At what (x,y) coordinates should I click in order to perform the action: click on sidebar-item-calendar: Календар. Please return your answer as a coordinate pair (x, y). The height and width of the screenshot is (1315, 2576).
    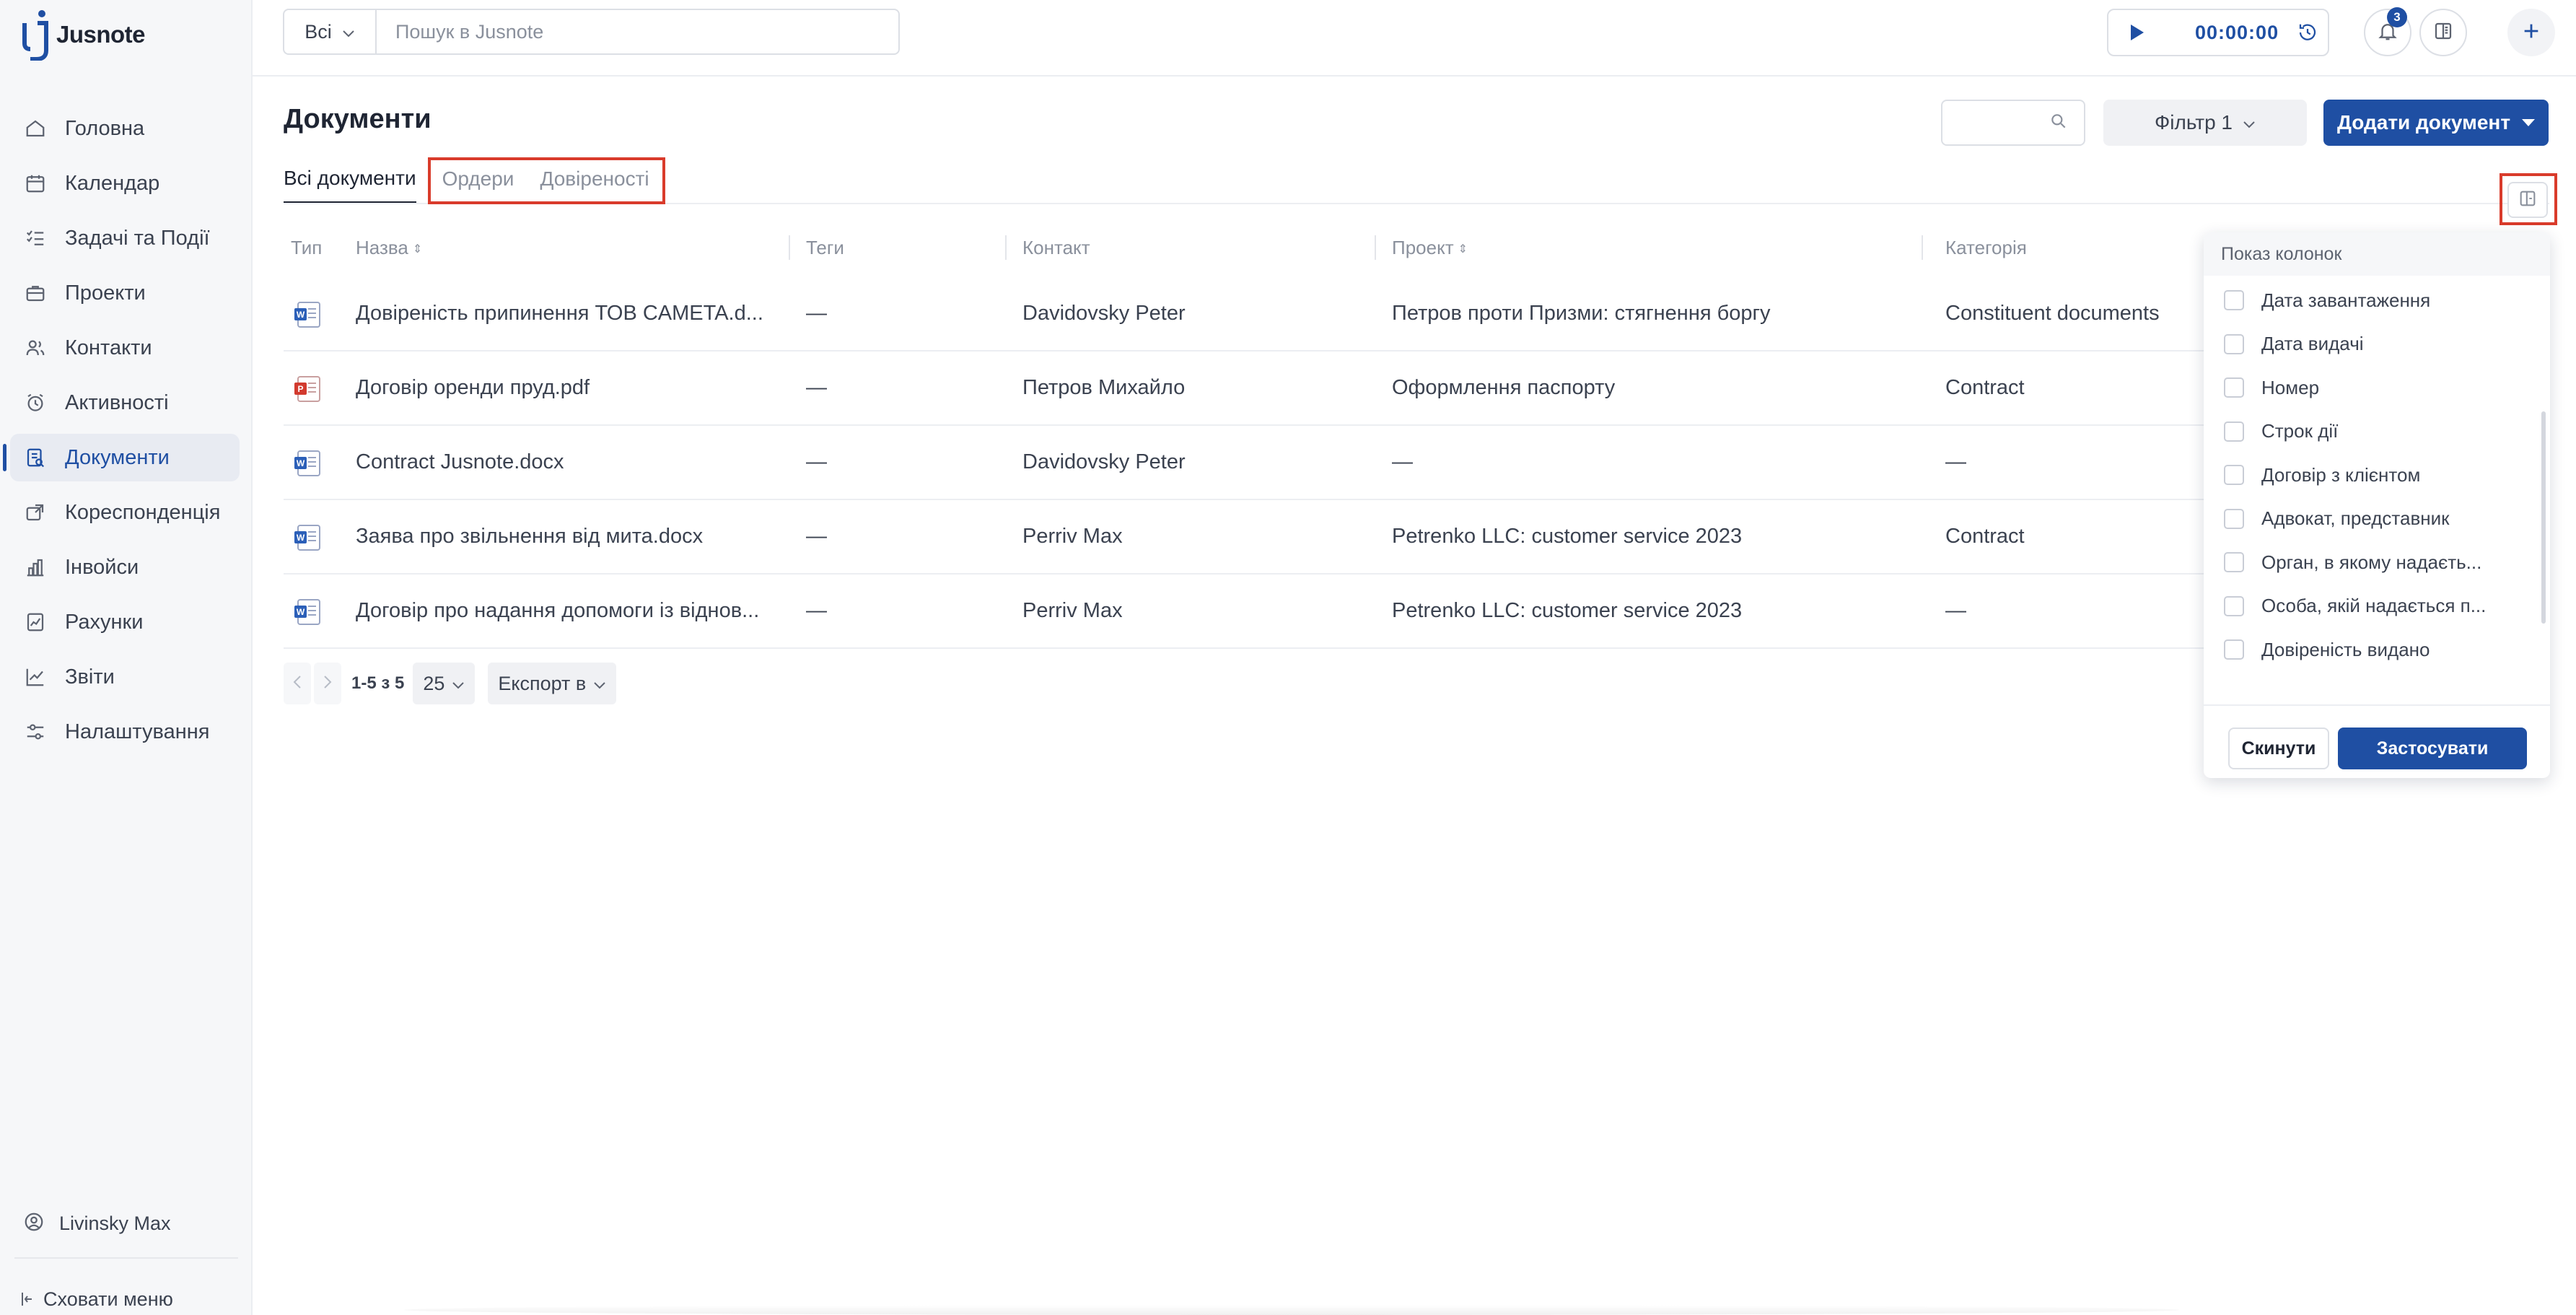
    Looking at the image, I should click on (125, 183).